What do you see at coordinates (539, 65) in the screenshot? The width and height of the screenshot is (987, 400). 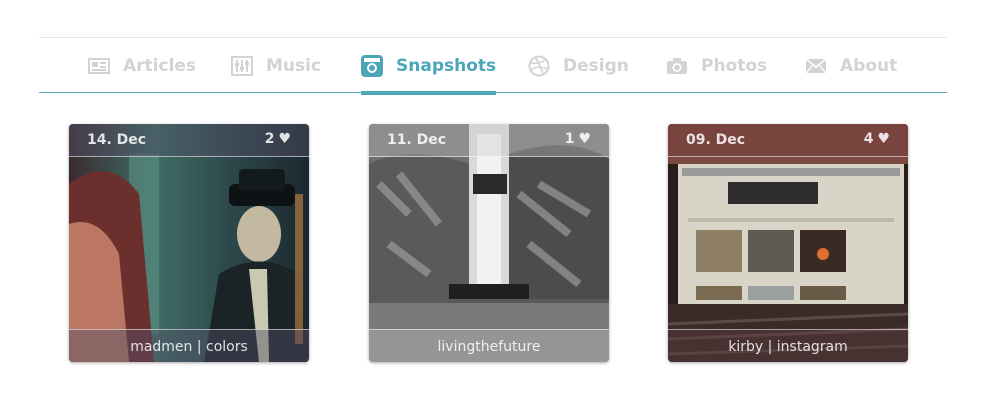 I see `dribbble-ball-icon` at bounding box center [539, 65].